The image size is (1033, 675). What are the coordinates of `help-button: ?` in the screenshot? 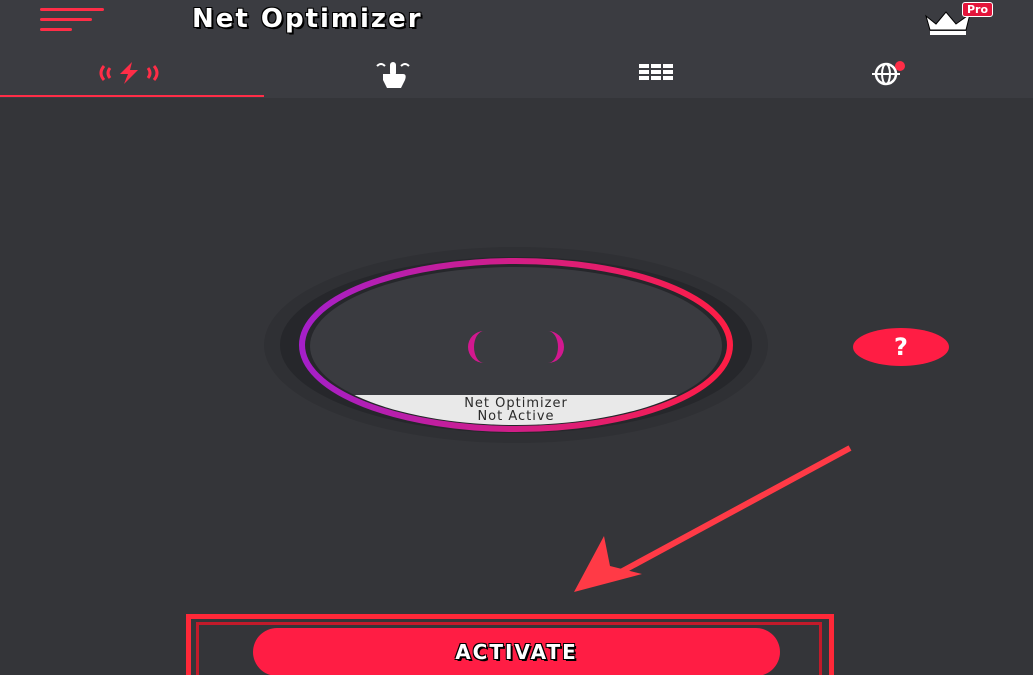 It's located at (901, 347).